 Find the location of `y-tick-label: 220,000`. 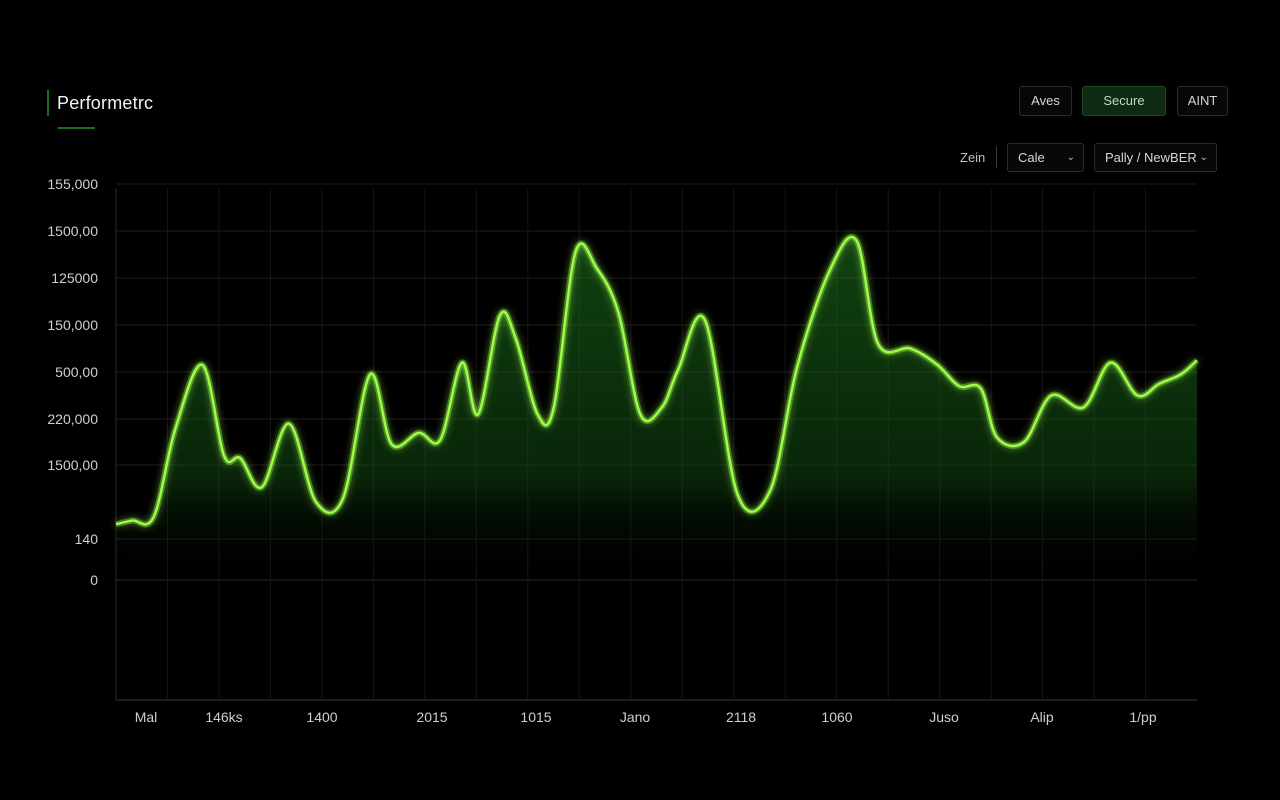

y-tick-label: 220,000 is located at coordinates (72, 419).